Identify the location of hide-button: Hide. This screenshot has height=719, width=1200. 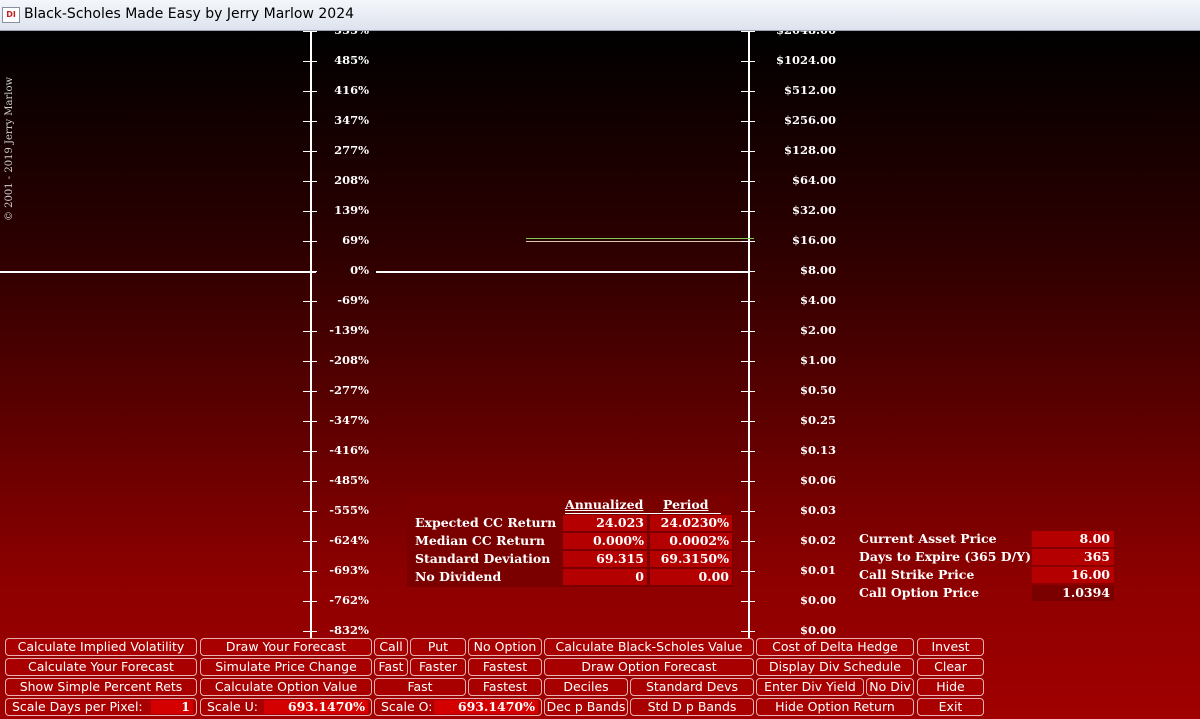
(950, 687).